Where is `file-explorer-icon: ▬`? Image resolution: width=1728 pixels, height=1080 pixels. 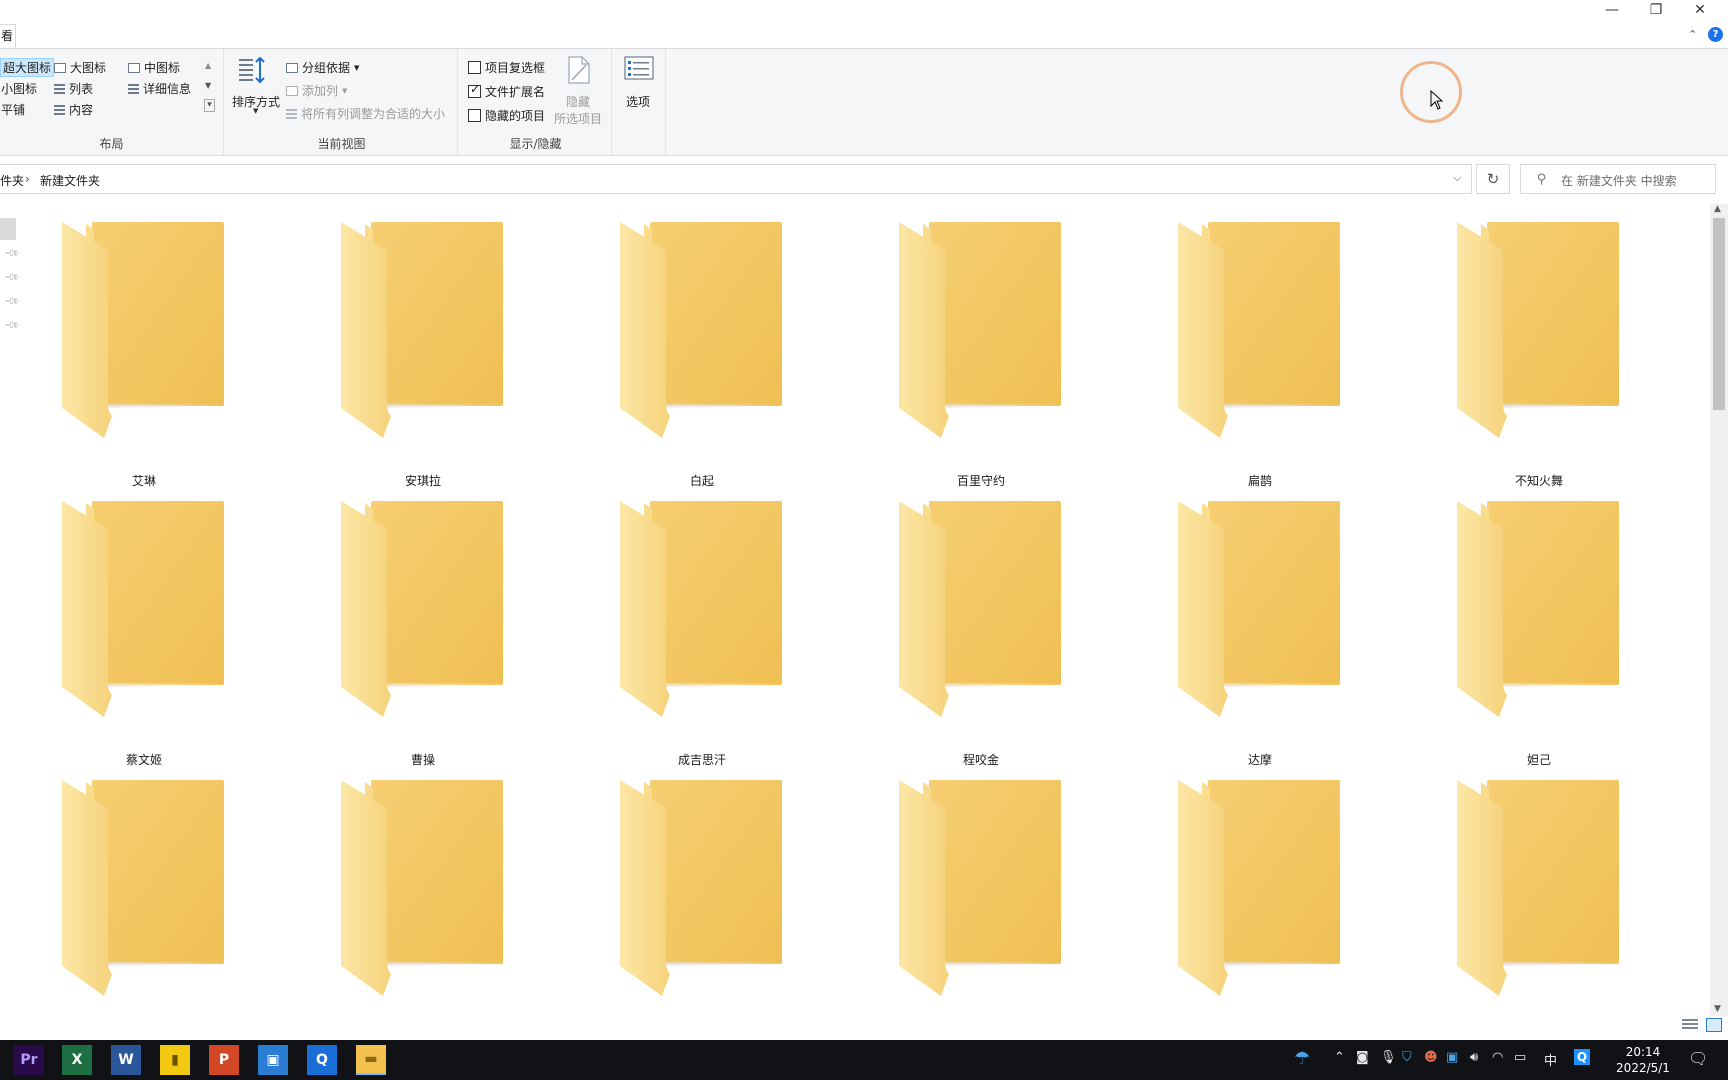 file-explorer-icon: ▬ is located at coordinates (371, 1060).